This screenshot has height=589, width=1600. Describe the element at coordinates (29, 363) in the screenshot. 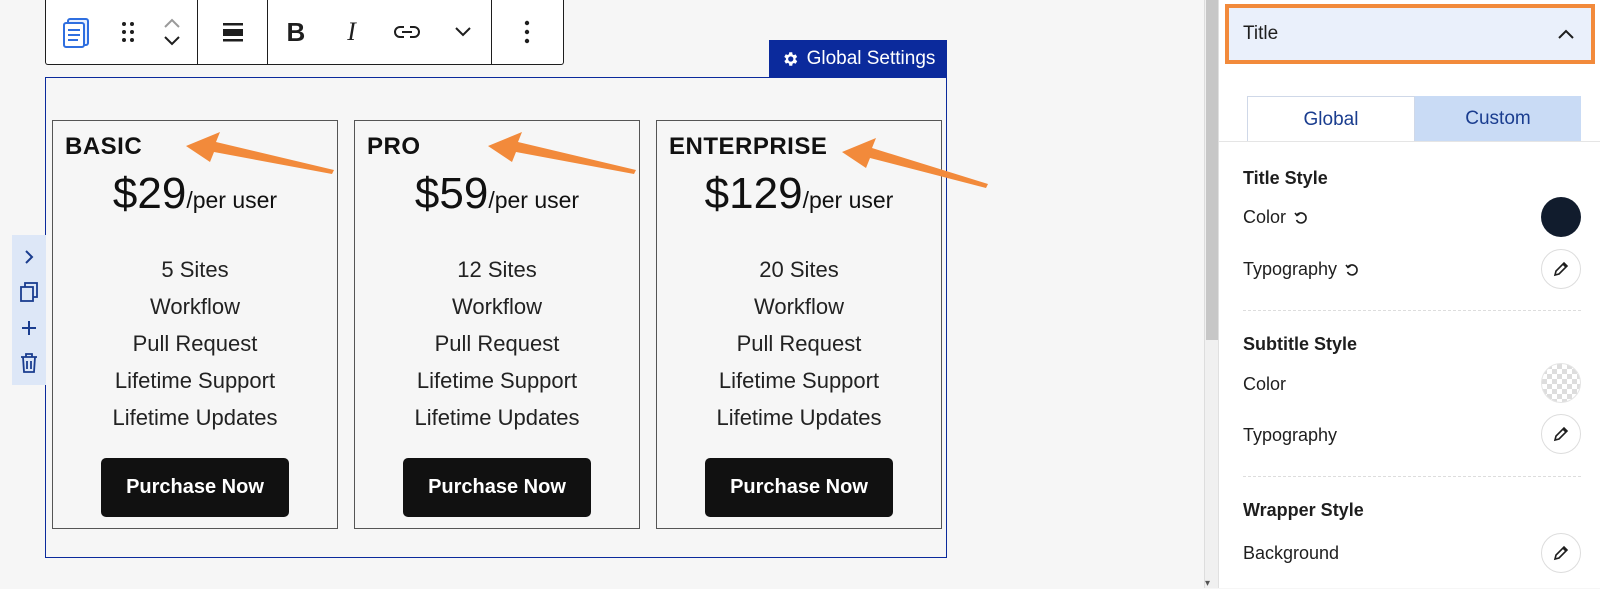

I see `delete-icon` at that location.